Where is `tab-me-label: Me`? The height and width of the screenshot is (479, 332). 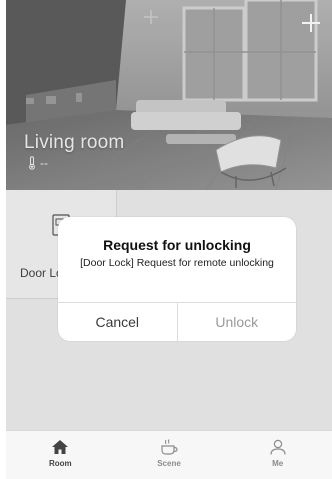 tab-me-label: Me is located at coordinates (278, 463).